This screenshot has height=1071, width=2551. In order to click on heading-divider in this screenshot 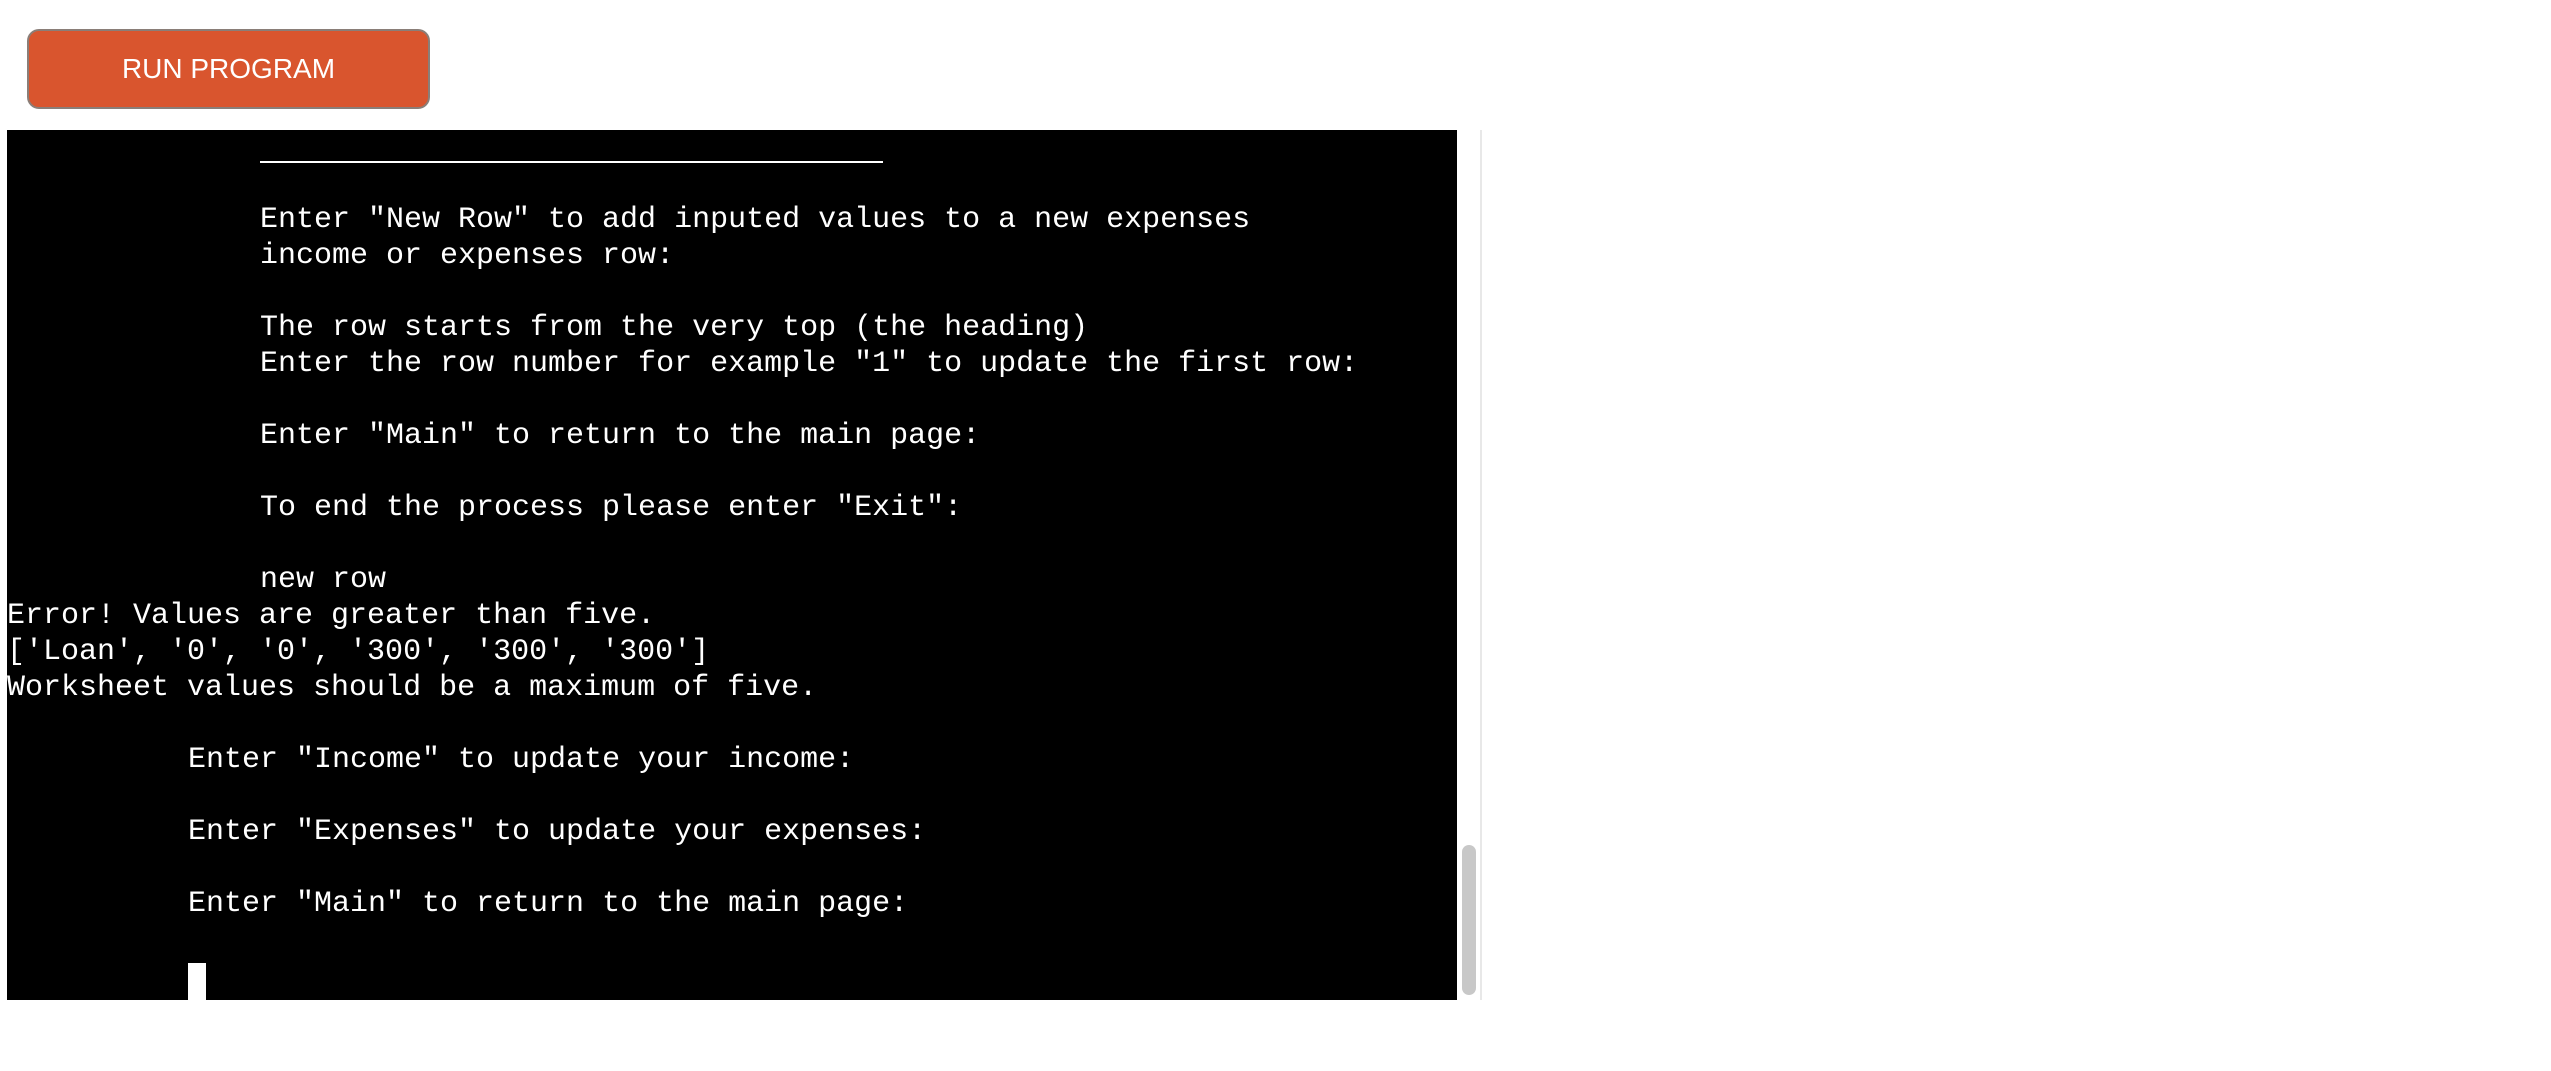, I will do `click(571, 162)`.